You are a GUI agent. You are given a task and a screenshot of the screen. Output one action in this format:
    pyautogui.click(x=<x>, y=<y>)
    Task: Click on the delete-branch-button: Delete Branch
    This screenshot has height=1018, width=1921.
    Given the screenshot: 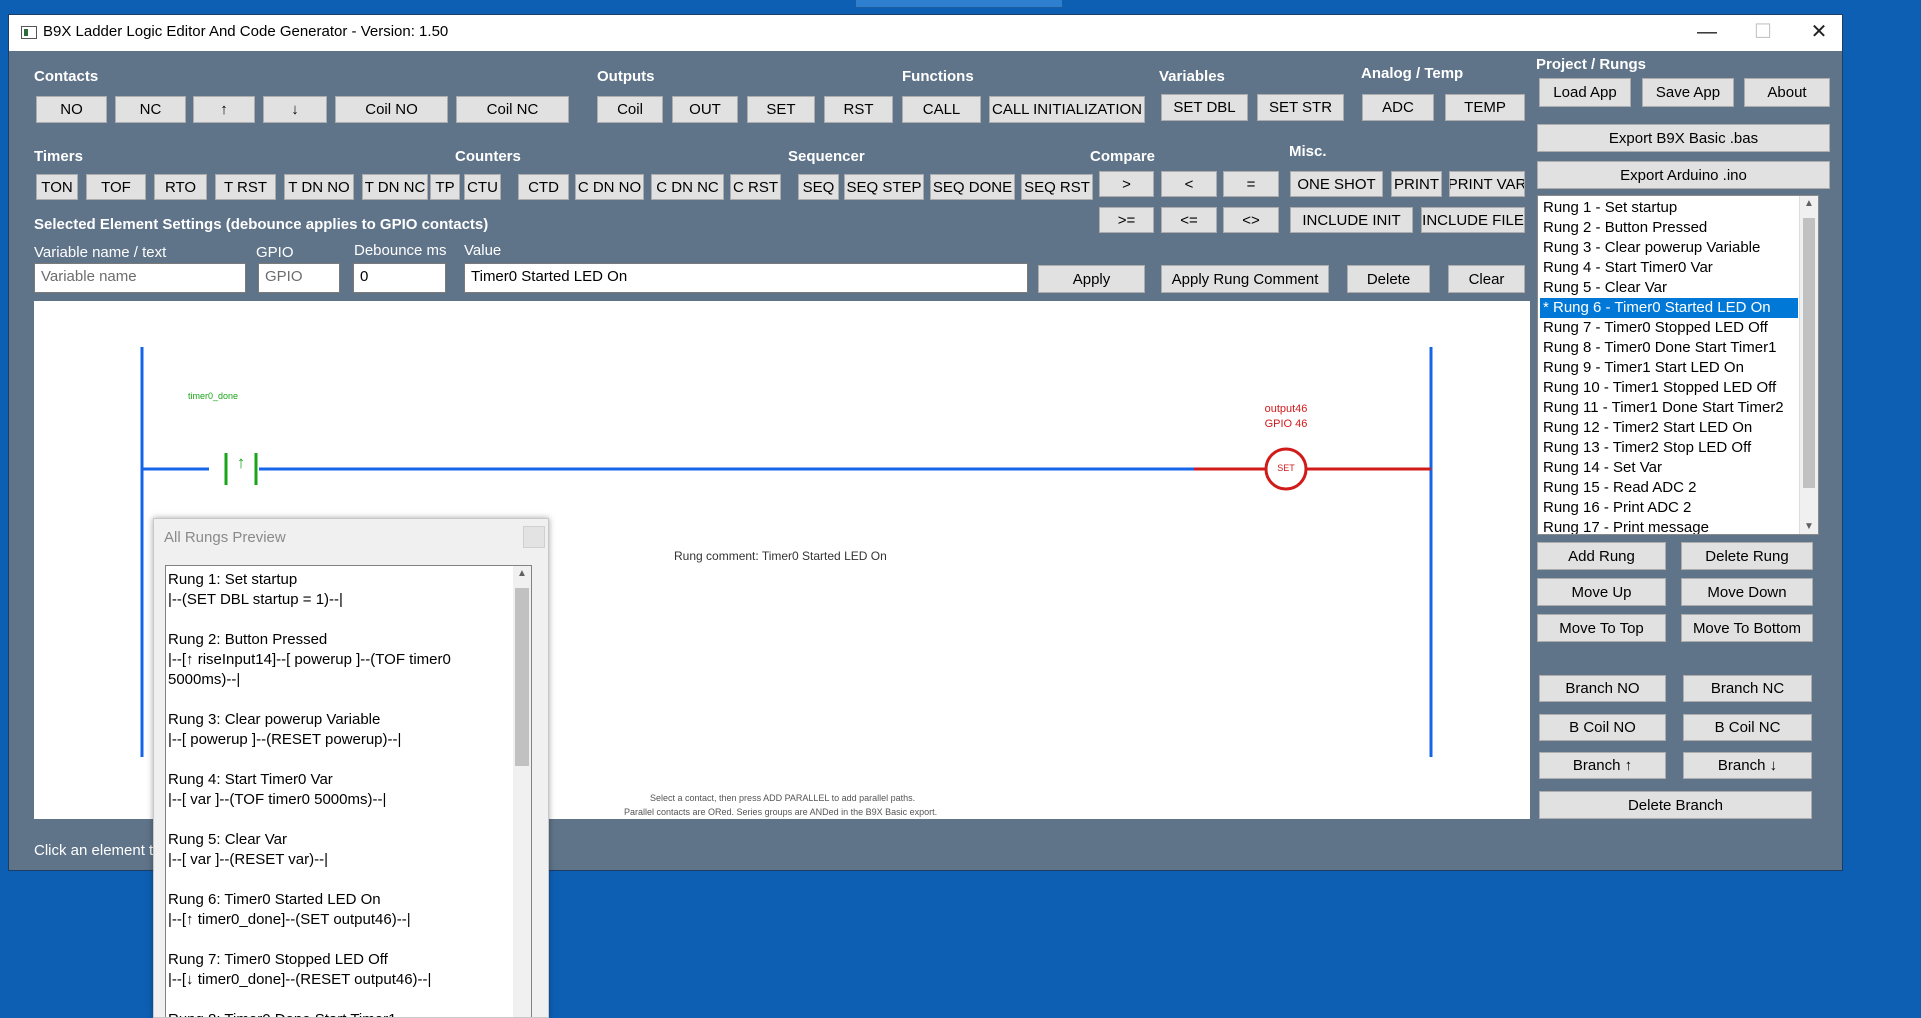 What is the action you would take?
    pyautogui.click(x=1675, y=805)
    